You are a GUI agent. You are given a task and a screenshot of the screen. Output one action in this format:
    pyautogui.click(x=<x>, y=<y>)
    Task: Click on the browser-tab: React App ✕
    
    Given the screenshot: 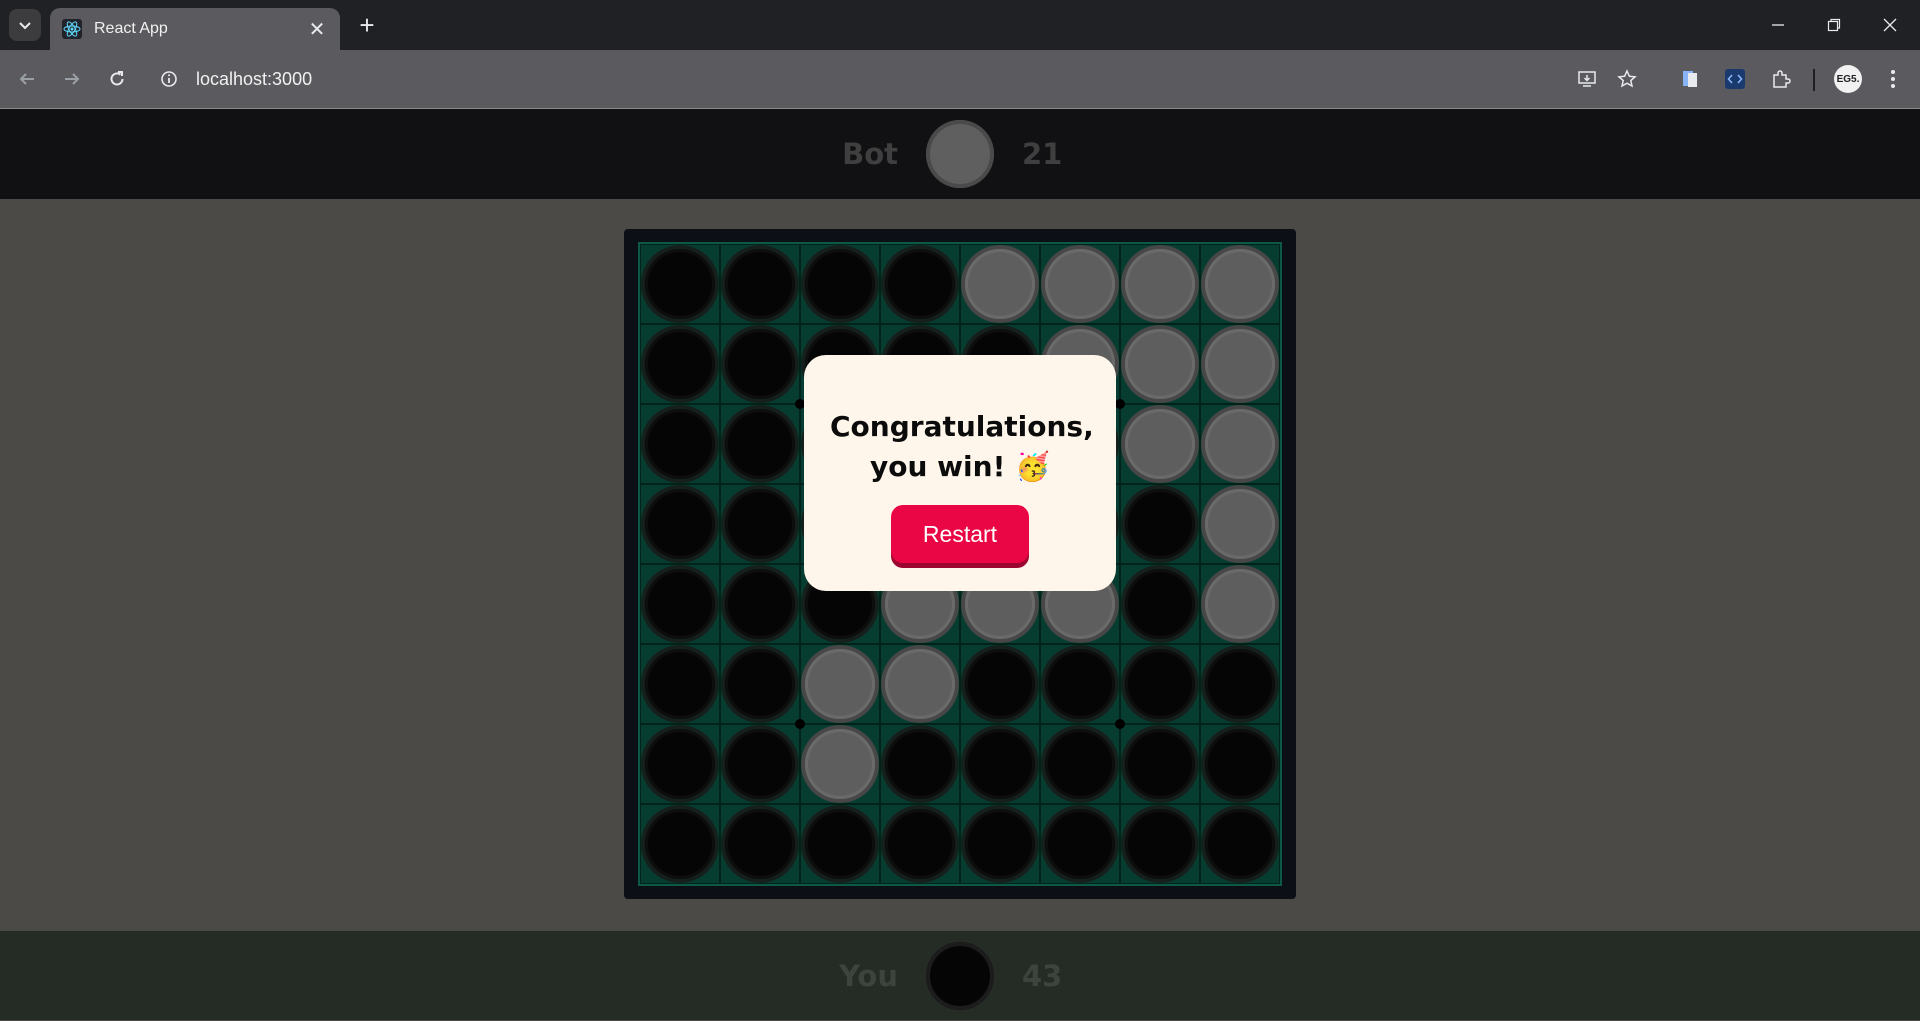 What is the action you would take?
    pyautogui.click(x=195, y=29)
    